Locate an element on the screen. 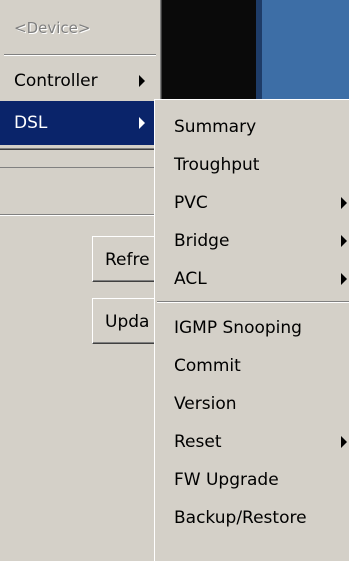 The image size is (349, 561). menu-separator is located at coordinates (80, 55).